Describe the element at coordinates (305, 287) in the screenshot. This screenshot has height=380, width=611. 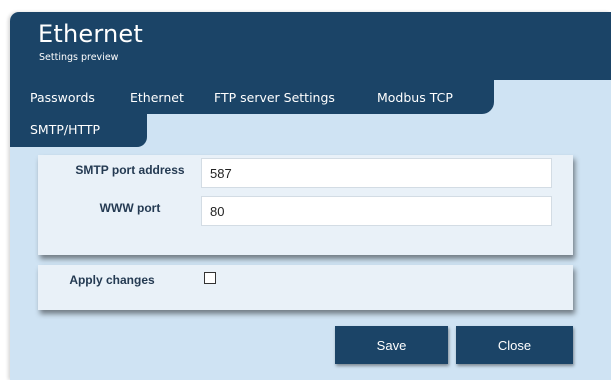
I see `apply-changes-panel: Apply changes` at that location.